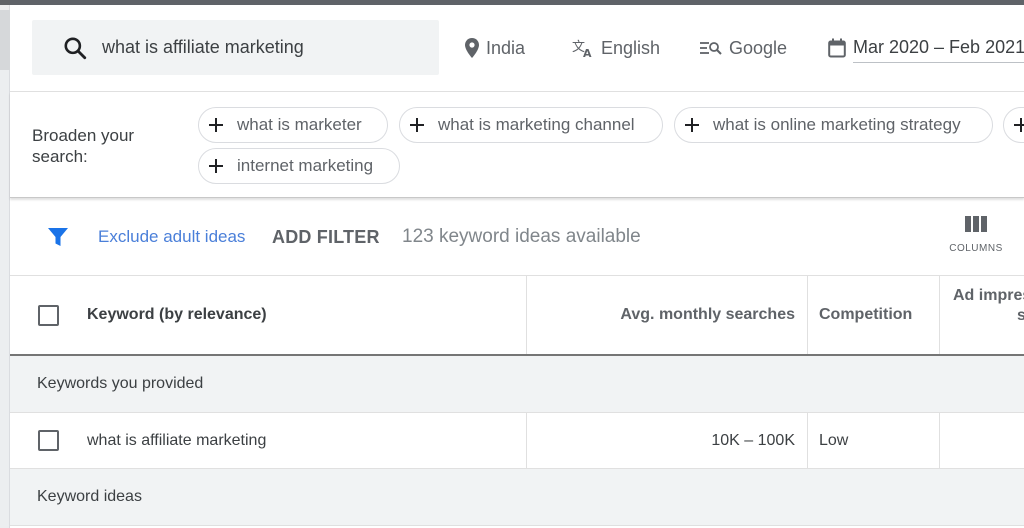 The image size is (1024, 528). I want to click on columns-label: COLUMNS, so click(976, 248).